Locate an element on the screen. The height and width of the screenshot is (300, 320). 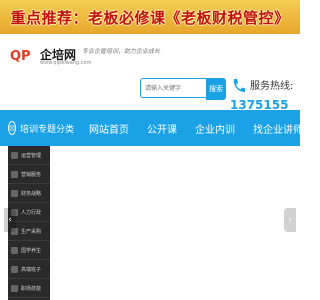
logo-mark: QP is located at coordinates (25, 56).